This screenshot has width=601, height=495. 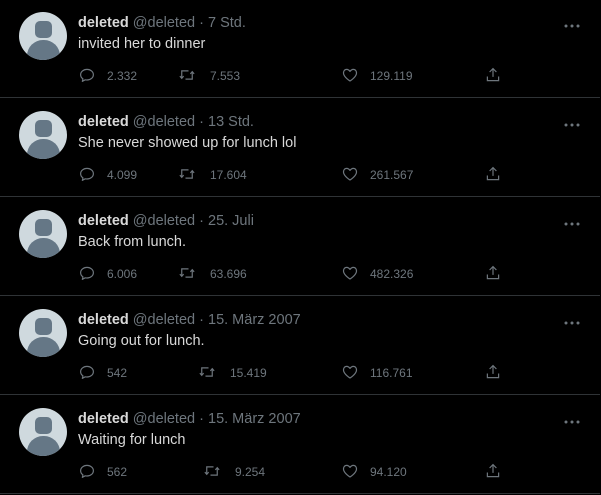 What do you see at coordinates (300, 471) in the screenshot?
I see `tweet-actions: 562 9.254 94.120` at bounding box center [300, 471].